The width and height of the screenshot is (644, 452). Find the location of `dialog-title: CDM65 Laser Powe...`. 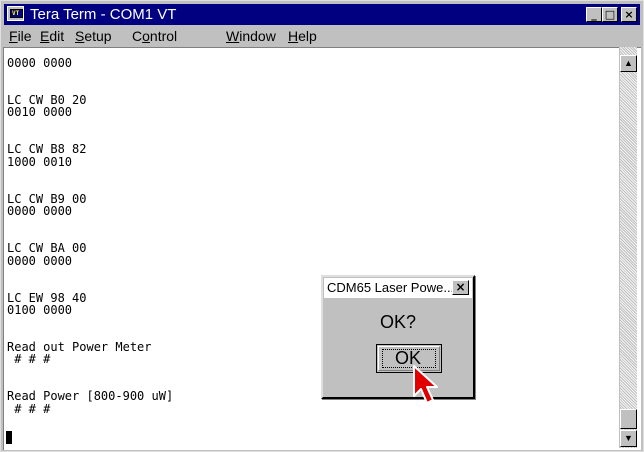

dialog-title: CDM65 Laser Powe... is located at coordinates (391, 287).